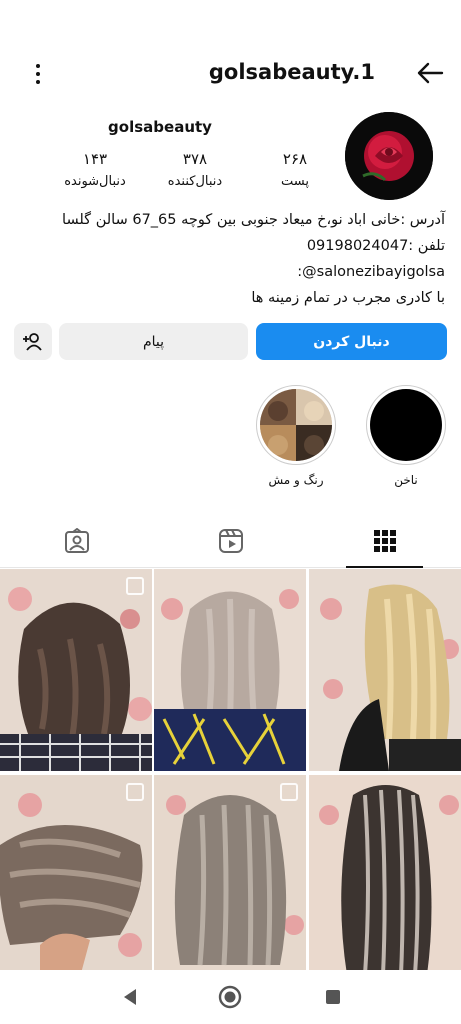 The width and height of the screenshot is (461, 1024). I want to click on highlight-label: رنگ و مش, so click(296, 480).